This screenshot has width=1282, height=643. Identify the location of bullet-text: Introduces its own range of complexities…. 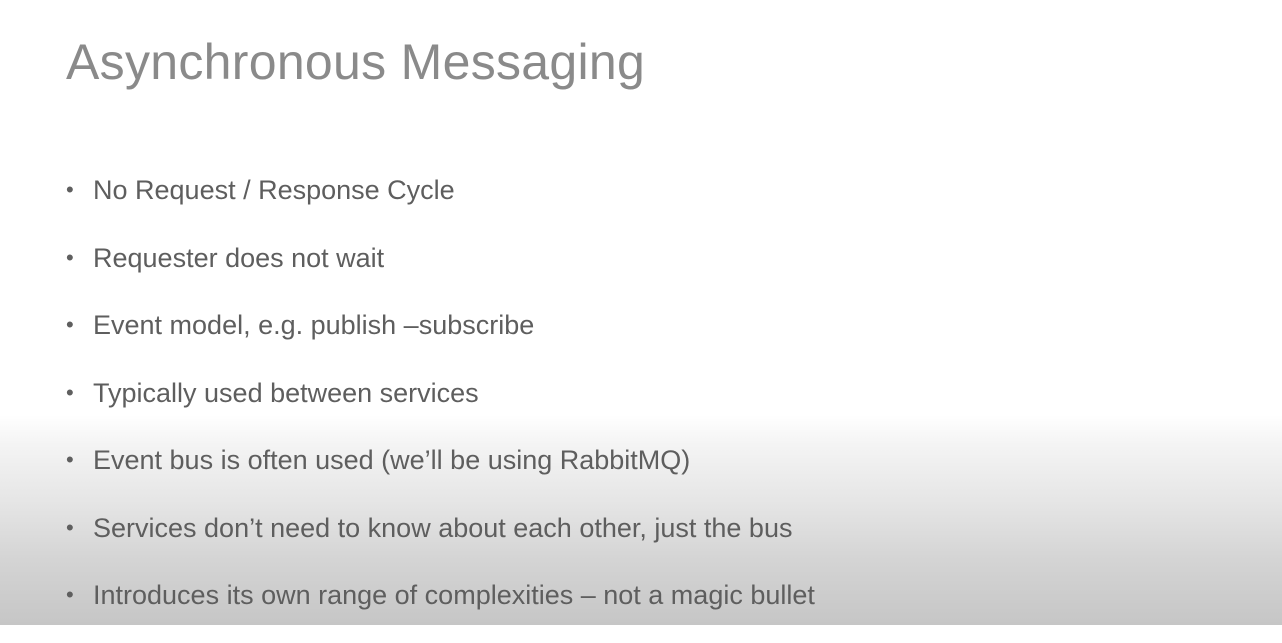
(454, 595).